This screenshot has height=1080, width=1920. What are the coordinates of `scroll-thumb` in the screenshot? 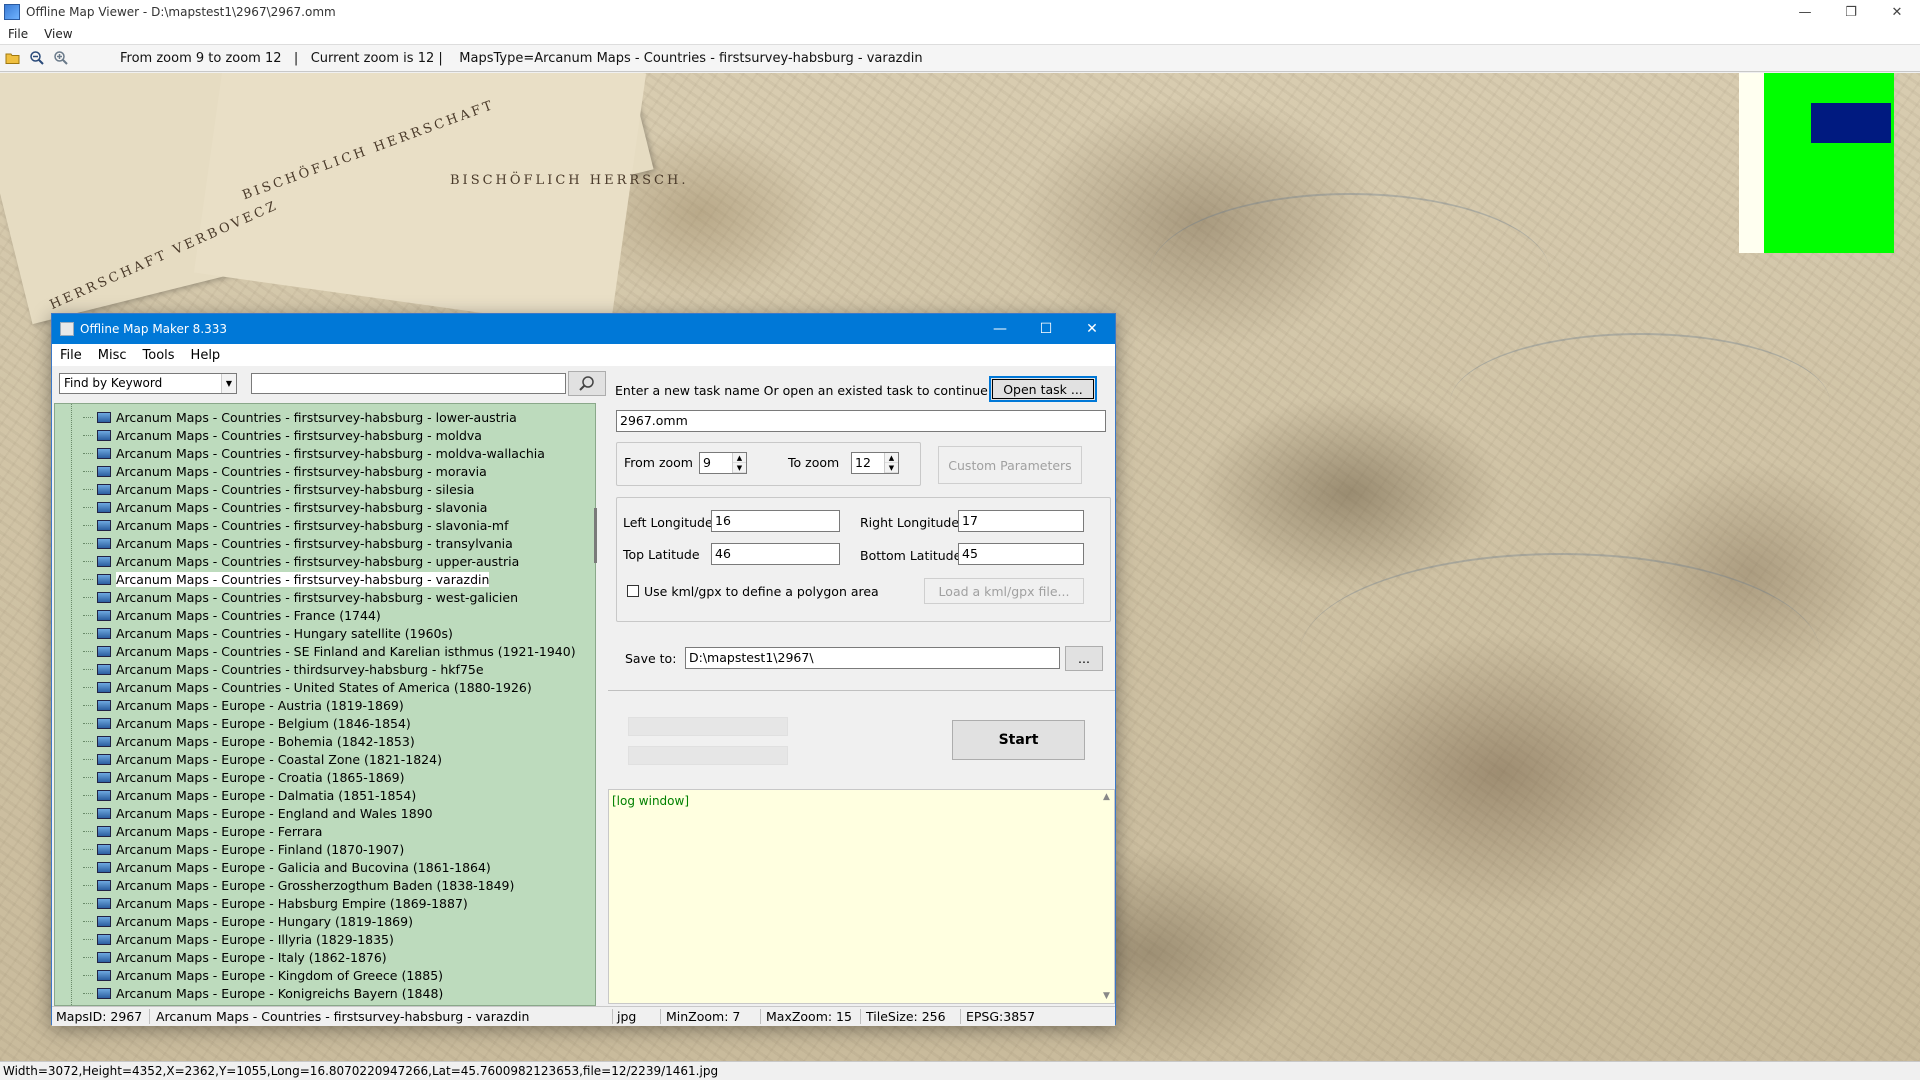 It's located at (595, 535).